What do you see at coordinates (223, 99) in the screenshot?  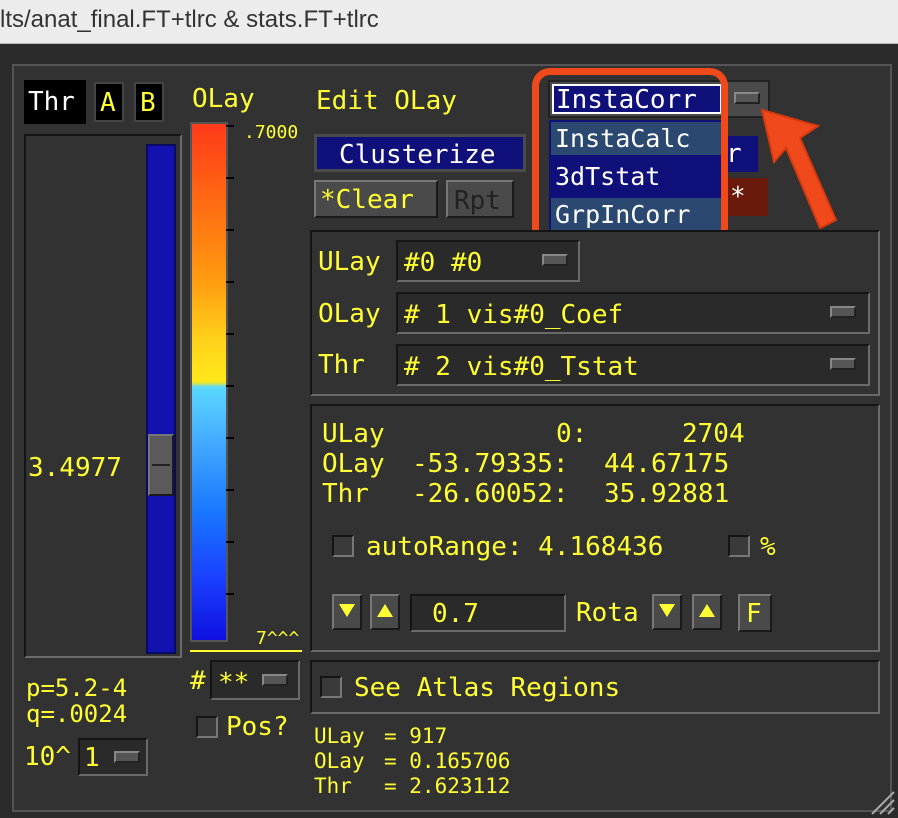 I see `colorbar-title: OLay` at bounding box center [223, 99].